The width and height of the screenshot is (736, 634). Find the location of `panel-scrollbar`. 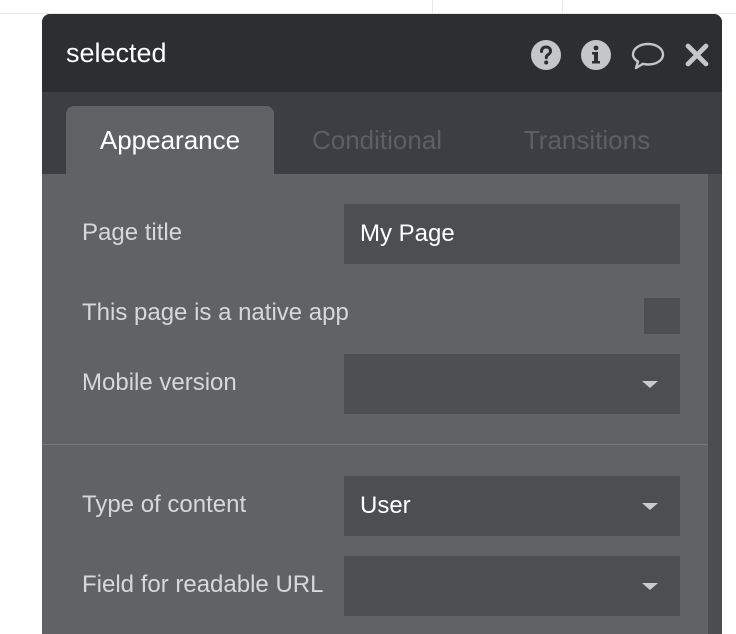

panel-scrollbar is located at coordinates (715, 404).